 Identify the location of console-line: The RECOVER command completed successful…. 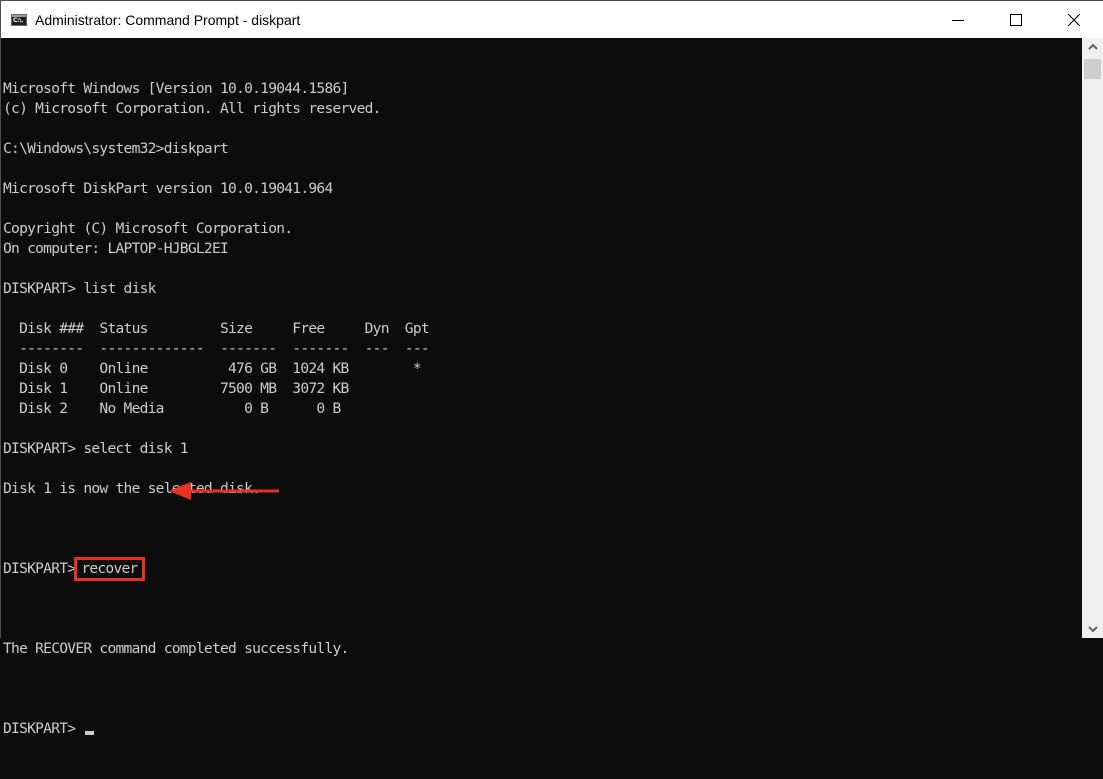
(176, 648).